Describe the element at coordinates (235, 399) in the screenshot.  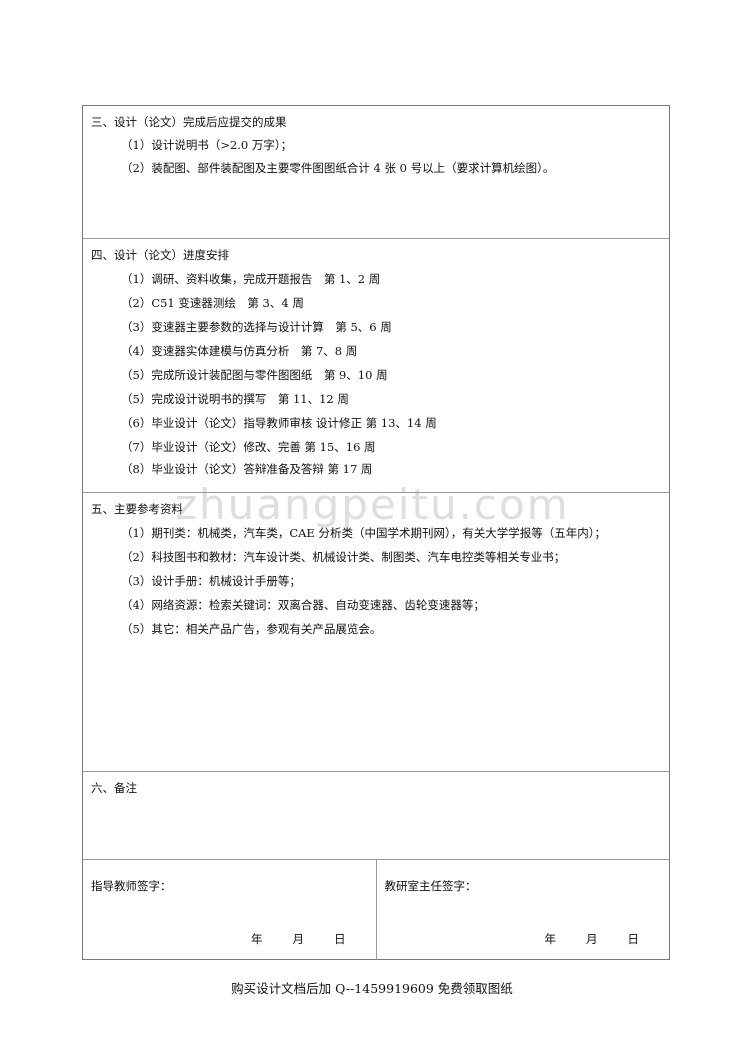
I see `list-item: （5）完成设计说明书的撰写 第 11、12 周` at that location.